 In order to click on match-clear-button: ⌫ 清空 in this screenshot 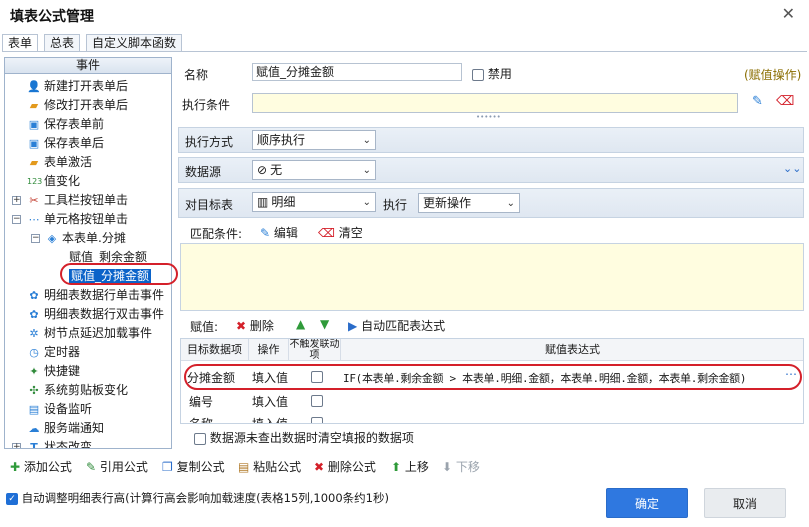, I will do `click(340, 232)`.